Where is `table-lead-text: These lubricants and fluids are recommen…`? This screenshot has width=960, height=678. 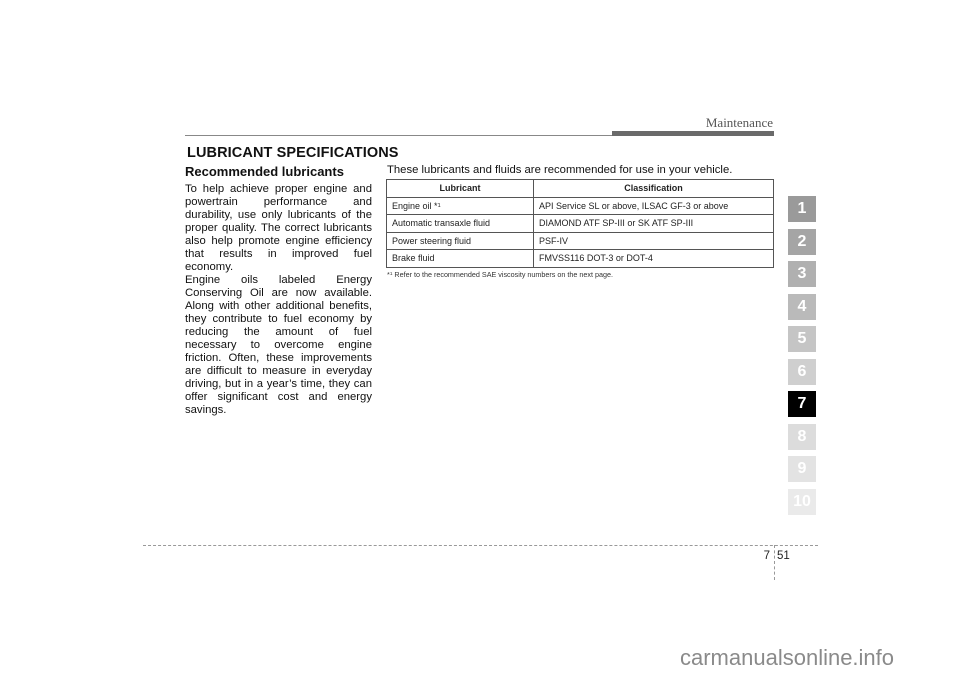
table-lead-text: These lubricants and fluids are recommen… is located at coordinates (560, 170).